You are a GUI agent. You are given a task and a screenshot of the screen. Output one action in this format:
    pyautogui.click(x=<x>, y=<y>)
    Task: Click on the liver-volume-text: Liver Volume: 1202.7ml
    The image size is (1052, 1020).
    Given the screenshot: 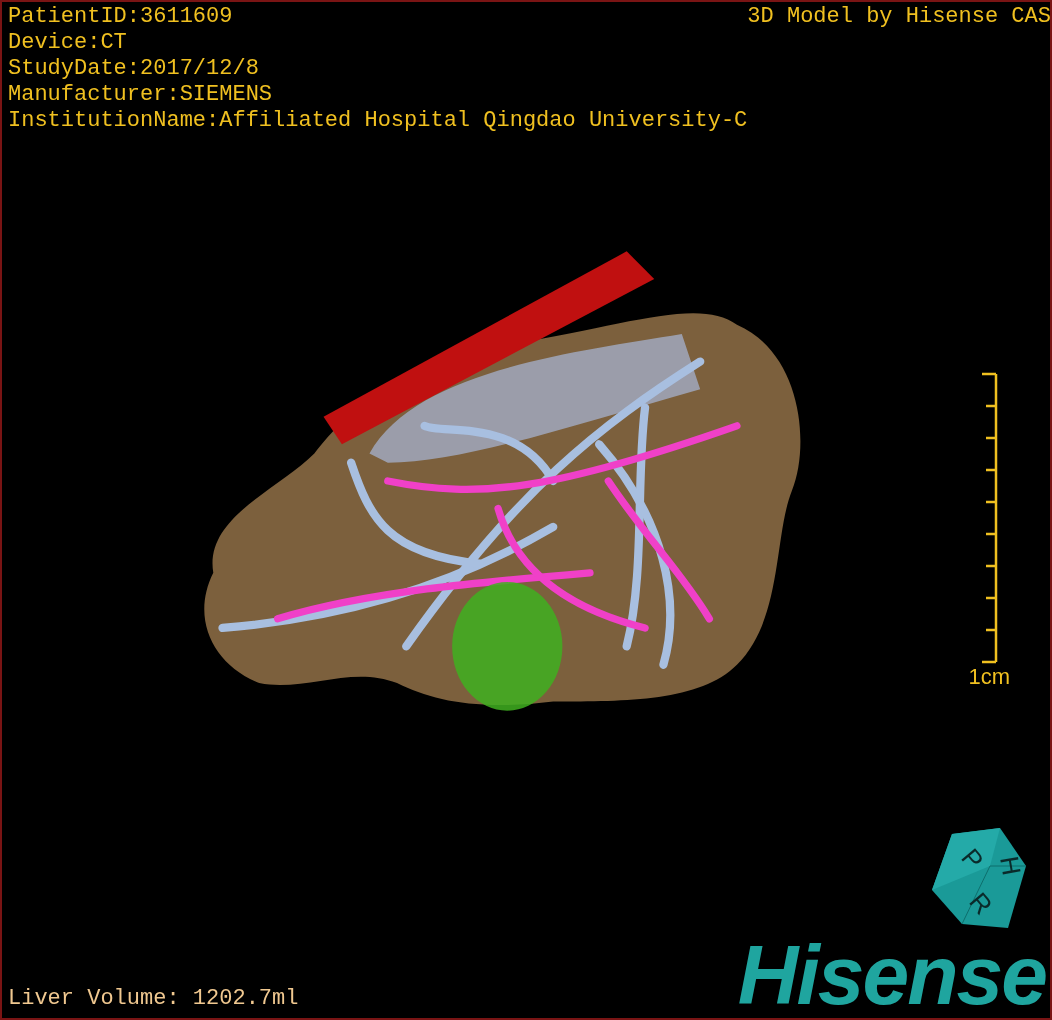 What is the action you would take?
    pyautogui.click(x=153, y=999)
    